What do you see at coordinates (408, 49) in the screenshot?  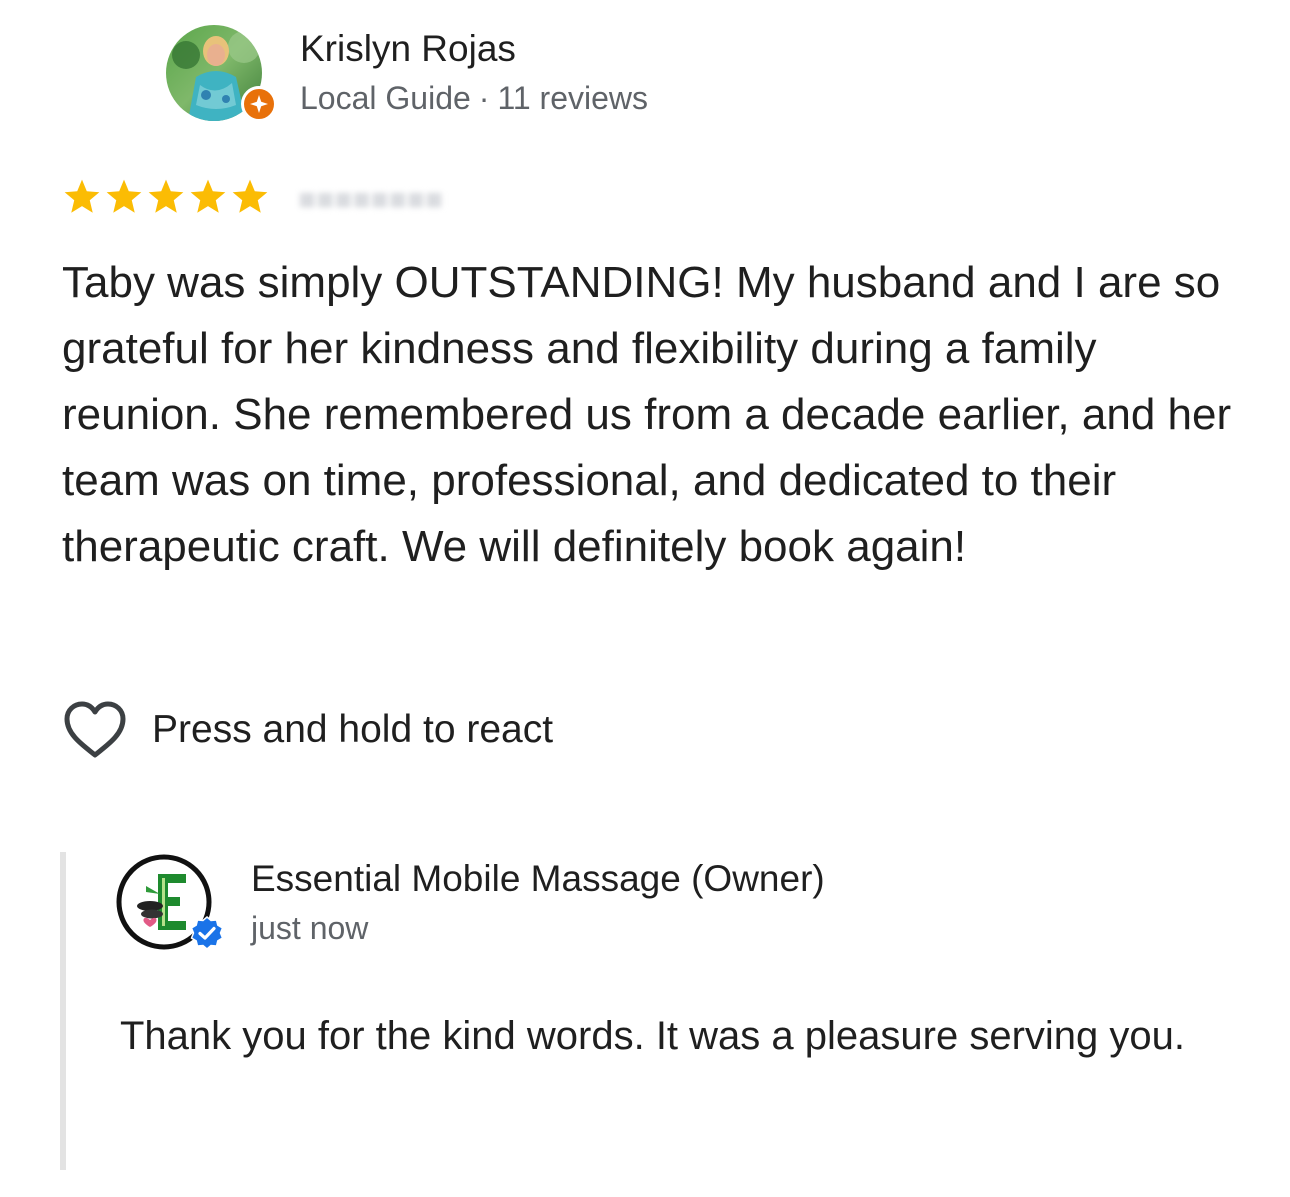 I see `reviewer-name: Krislyn Rojas` at bounding box center [408, 49].